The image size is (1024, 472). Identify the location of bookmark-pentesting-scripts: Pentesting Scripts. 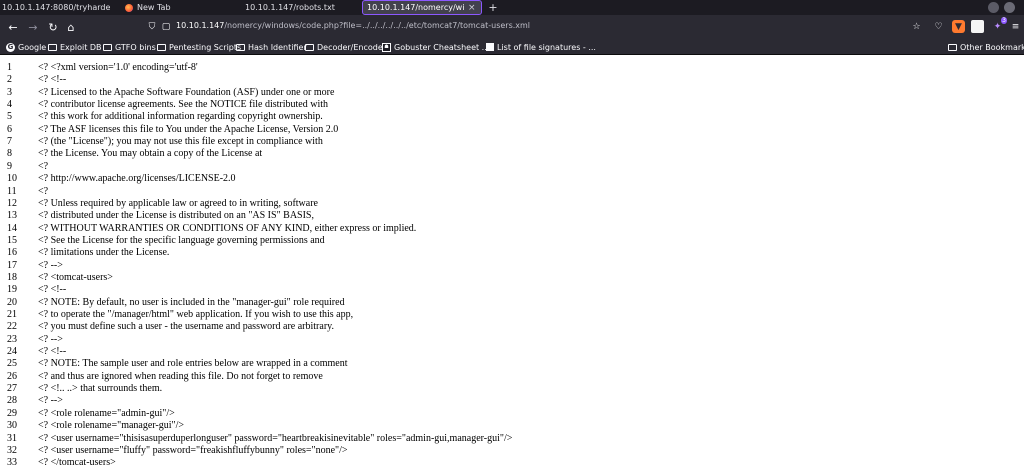
(199, 47).